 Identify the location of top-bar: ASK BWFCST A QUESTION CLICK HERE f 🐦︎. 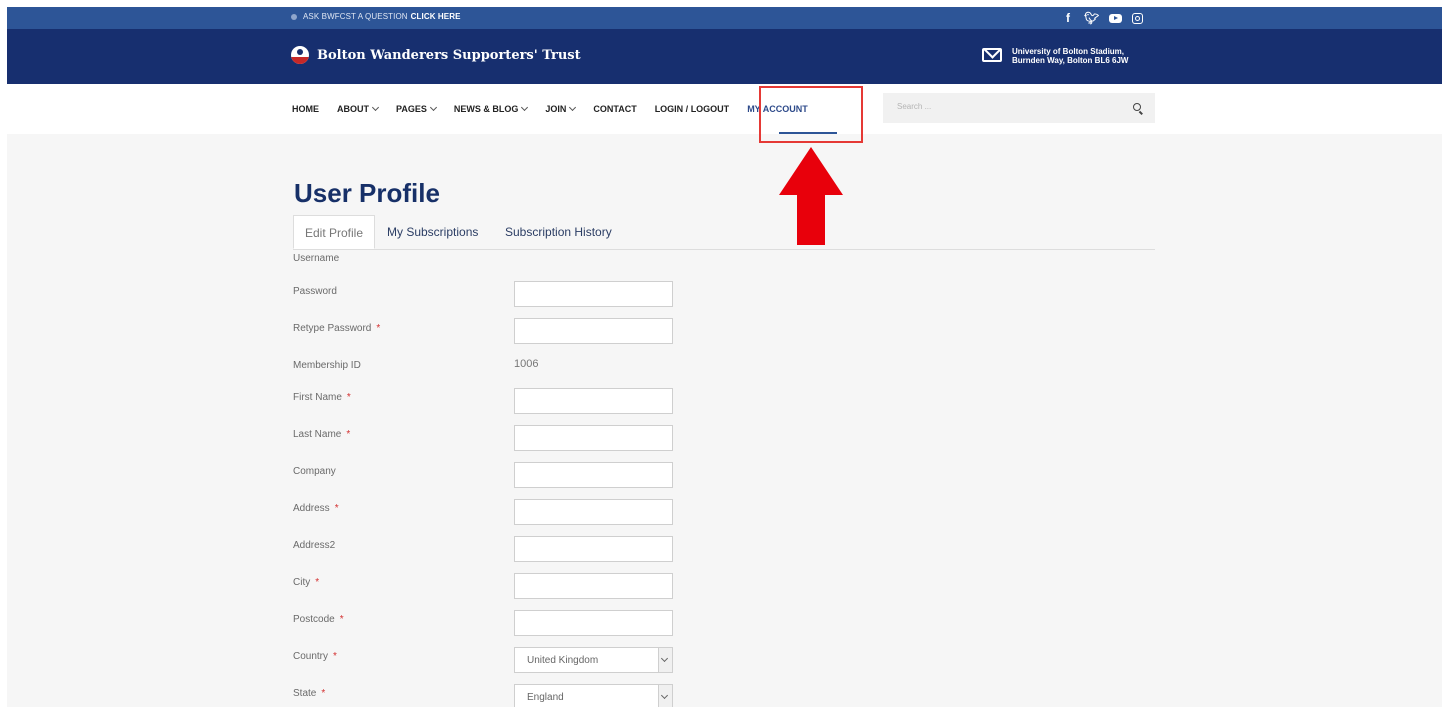
(724, 18).